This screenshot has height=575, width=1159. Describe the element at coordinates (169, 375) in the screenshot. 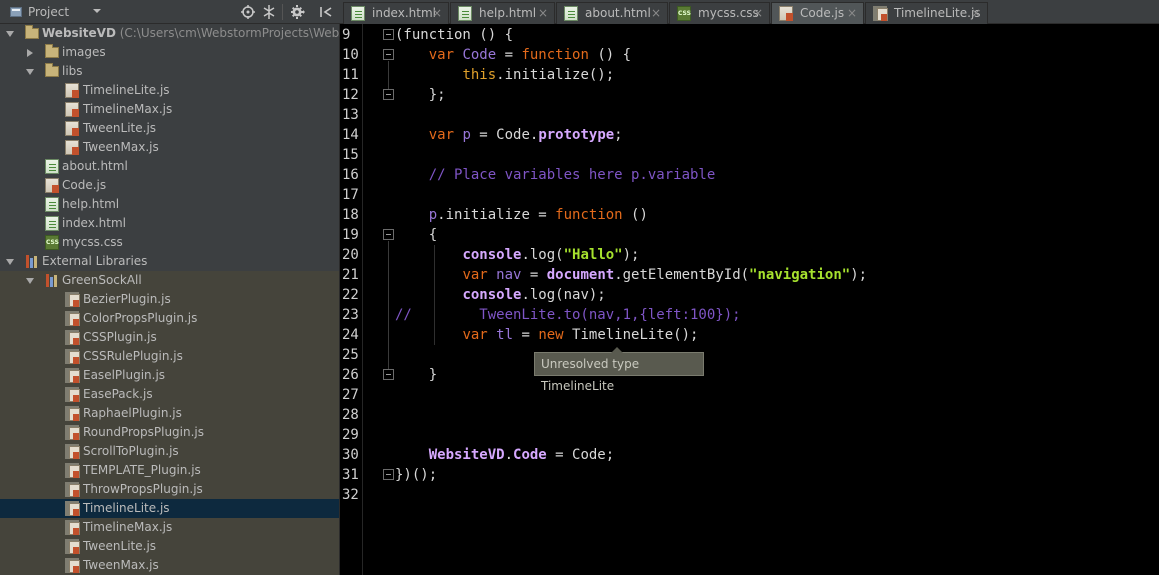

I see `tree-item: EaselPlugin.js` at that location.